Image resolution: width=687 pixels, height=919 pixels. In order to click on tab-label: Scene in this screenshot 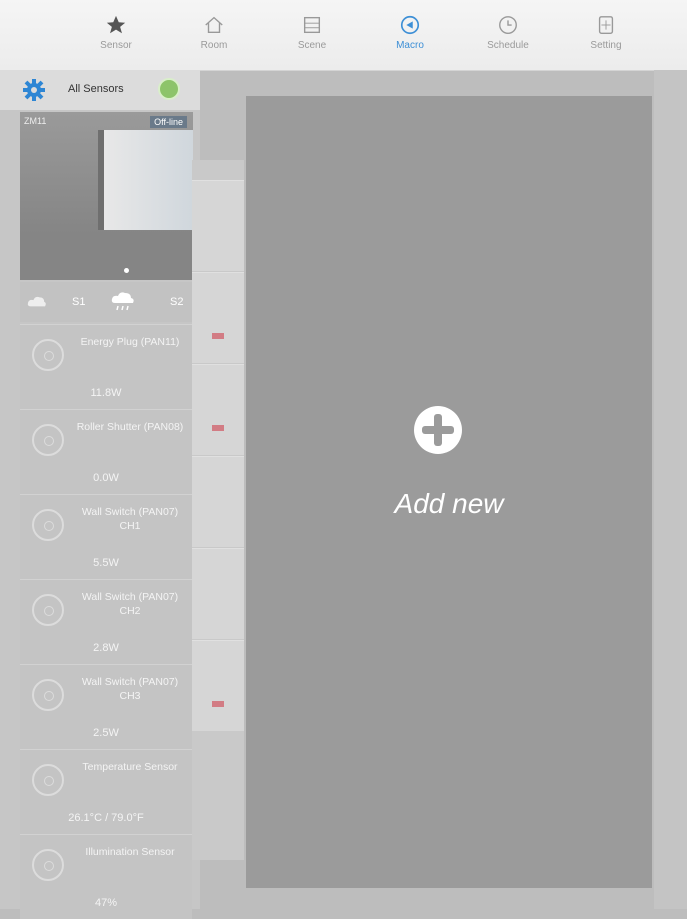, I will do `click(312, 45)`.